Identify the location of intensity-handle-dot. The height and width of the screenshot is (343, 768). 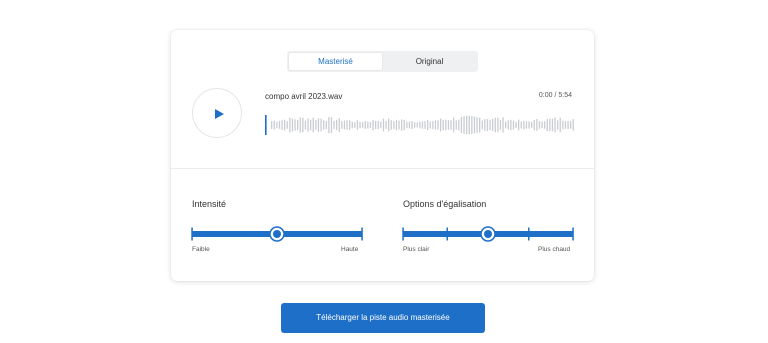
(277, 234).